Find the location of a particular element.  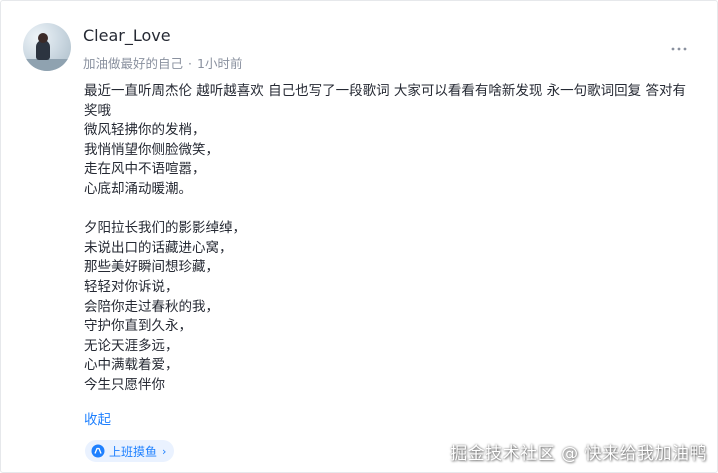

post-meta: 加油做最好的自己 · 1小时前 is located at coordinates (162, 62).